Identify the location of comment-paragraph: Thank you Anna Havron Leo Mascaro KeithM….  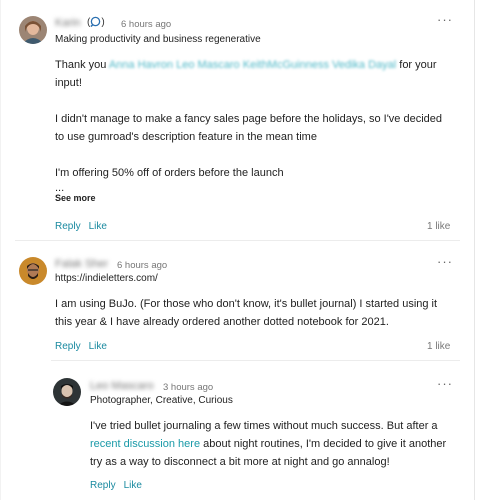
(250, 74).